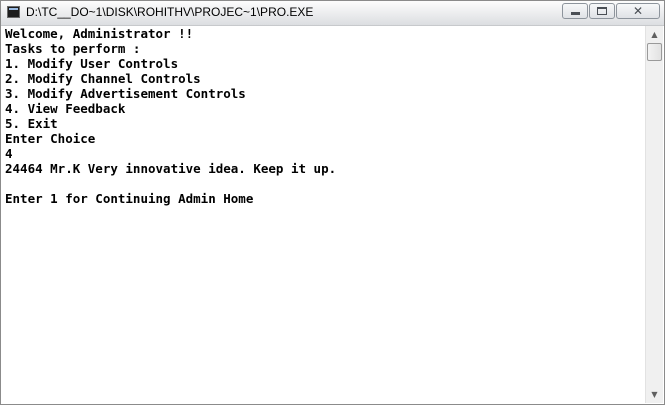  What do you see at coordinates (129, 198) in the screenshot?
I see `console-line: Enter 1 for Continuing Admin Home` at bounding box center [129, 198].